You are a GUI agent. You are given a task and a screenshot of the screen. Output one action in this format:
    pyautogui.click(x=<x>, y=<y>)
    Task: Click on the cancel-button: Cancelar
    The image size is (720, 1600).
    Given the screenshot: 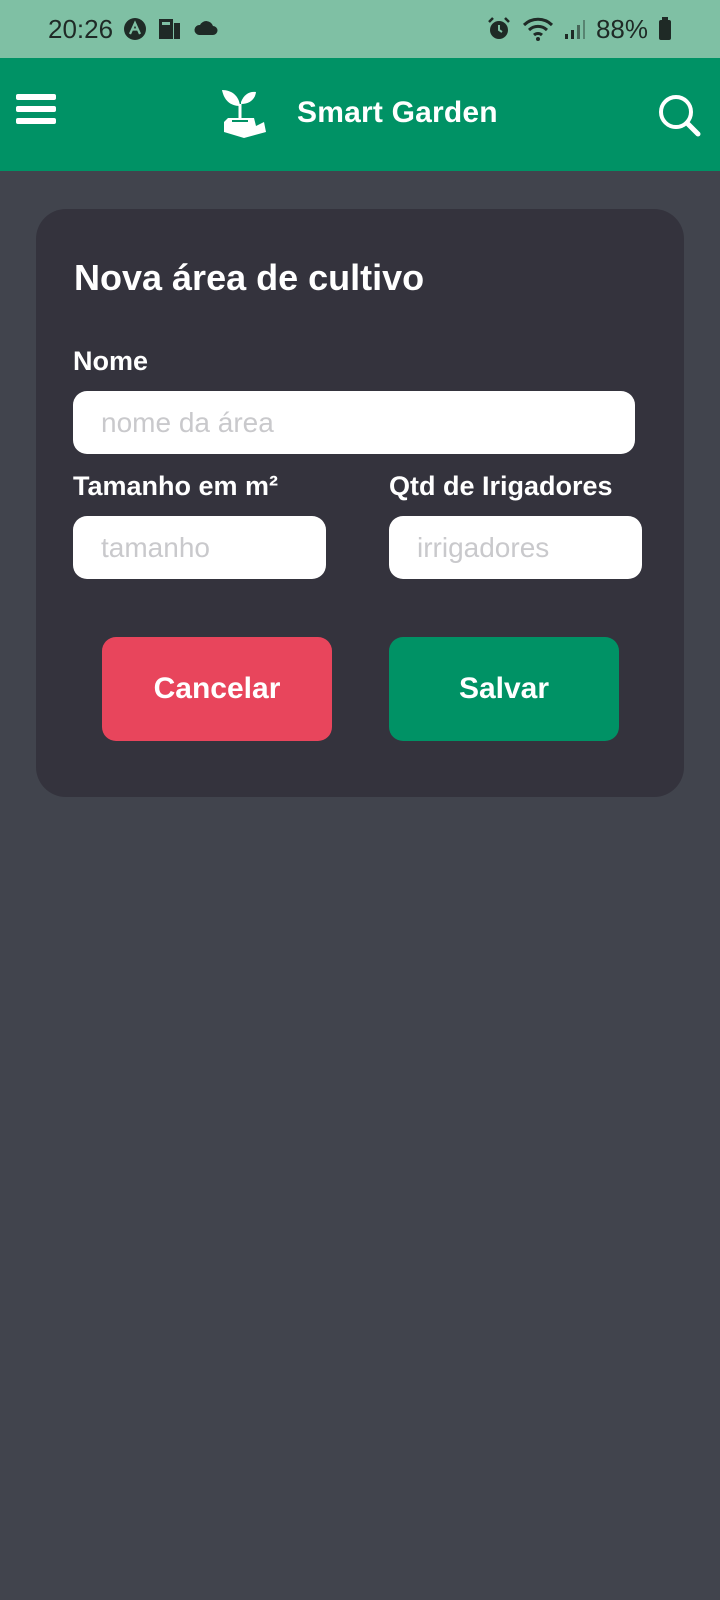 What is the action you would take?
    pyautogui.click(x=217, y=689)
    